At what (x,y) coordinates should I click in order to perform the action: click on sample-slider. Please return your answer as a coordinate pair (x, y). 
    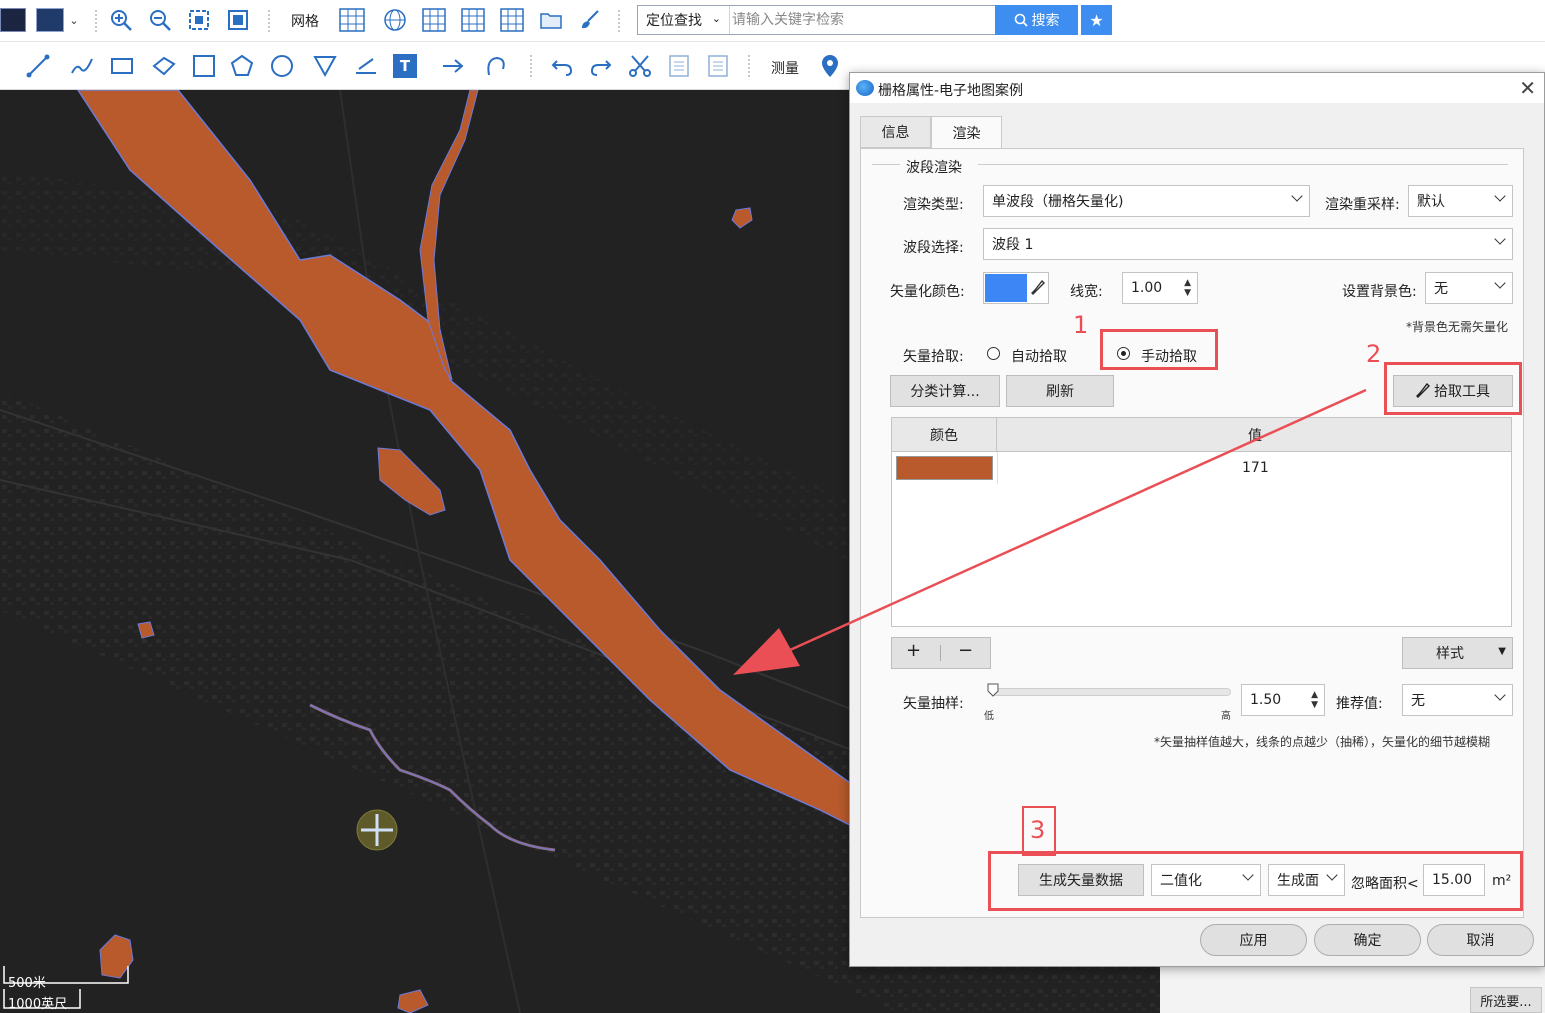
    Looking at the image, I should click on (1111, 692).